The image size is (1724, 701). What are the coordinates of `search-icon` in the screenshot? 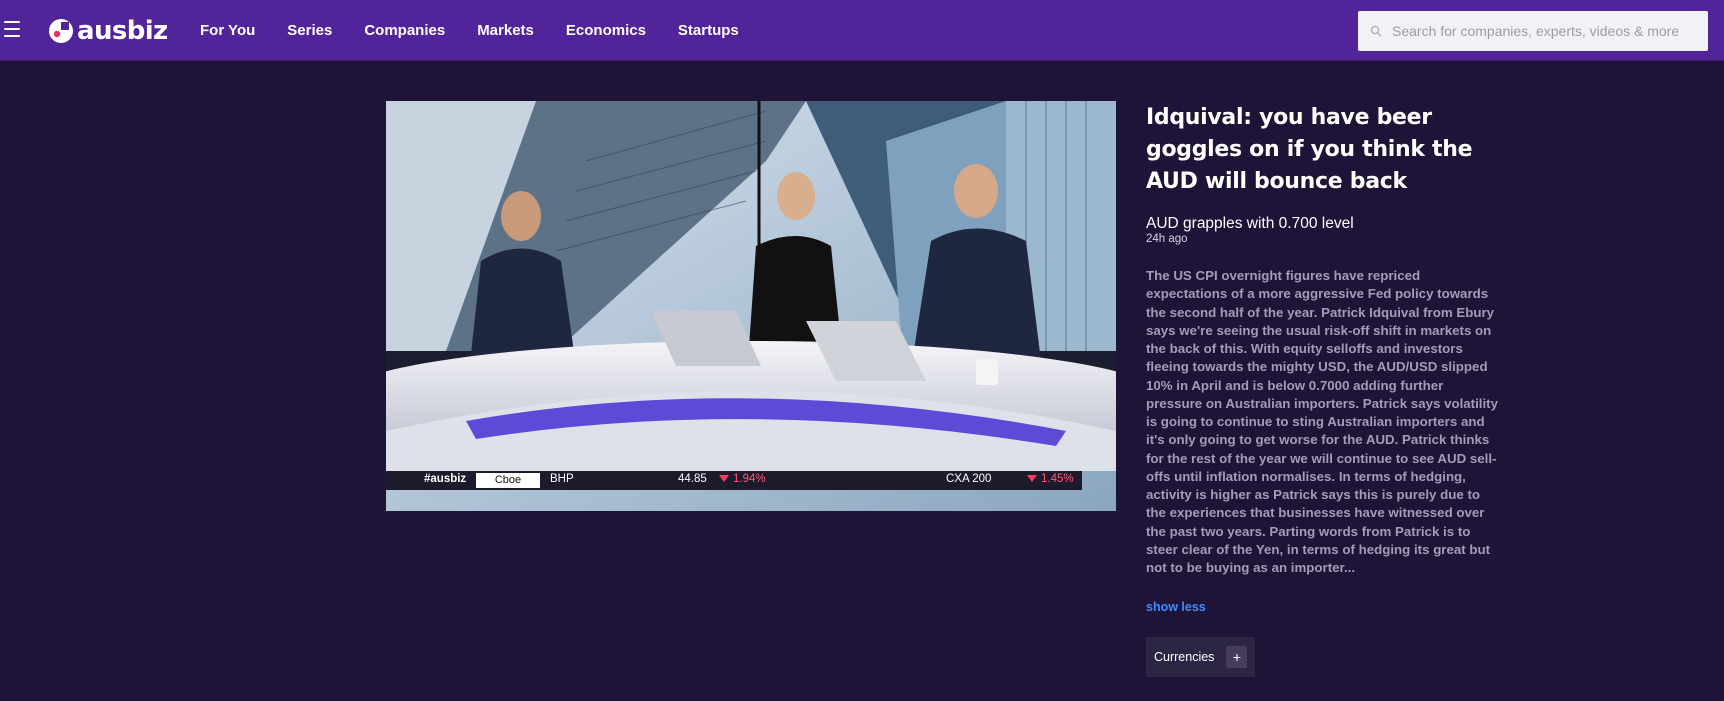 It's located at (1376, 31).